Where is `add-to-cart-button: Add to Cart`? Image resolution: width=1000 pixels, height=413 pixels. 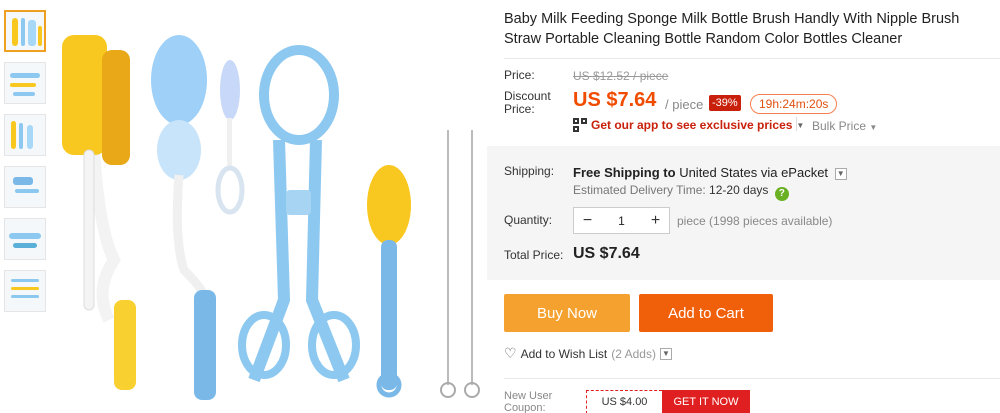
add-to-cart-button: Add to Cart is located at coordinates (706, 313).